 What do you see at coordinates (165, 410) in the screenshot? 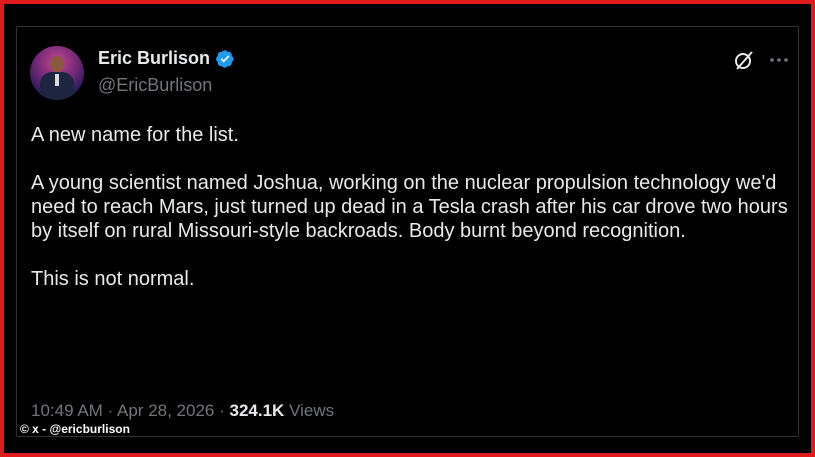
I see `tweet-date: Apr 28, 2026` at bounding box center [165, 410].